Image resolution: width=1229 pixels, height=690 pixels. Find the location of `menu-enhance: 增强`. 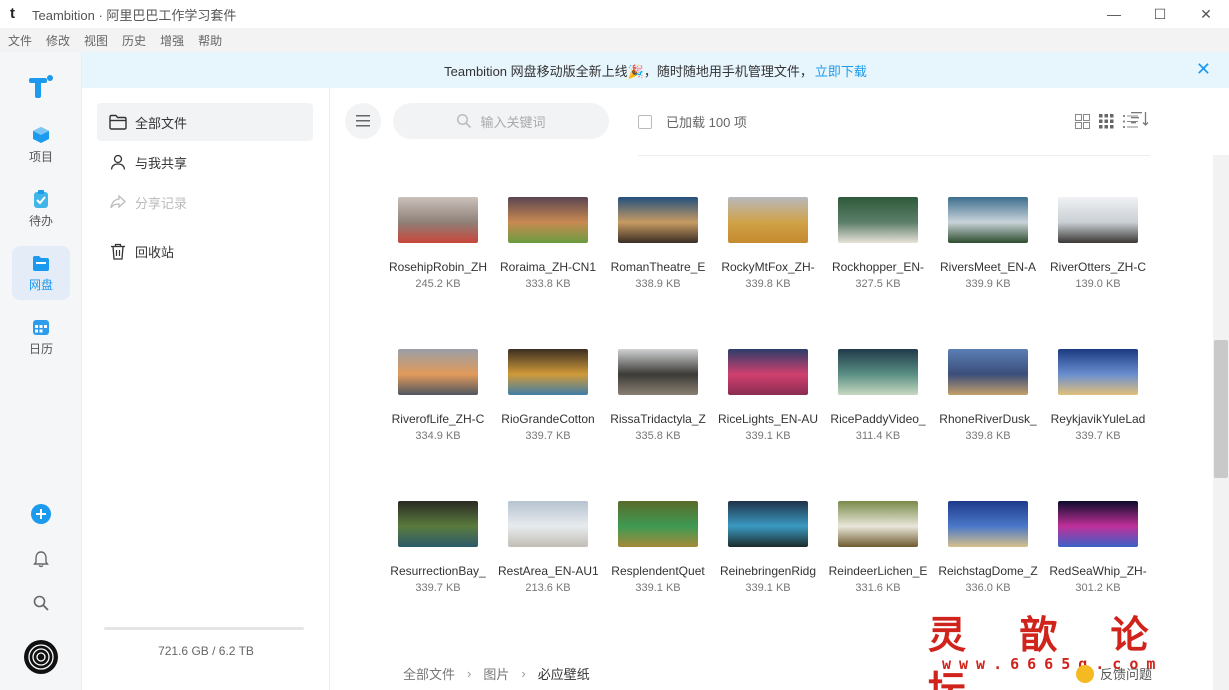

menu-enhance: 增强 is located at coordinates (172, 40).